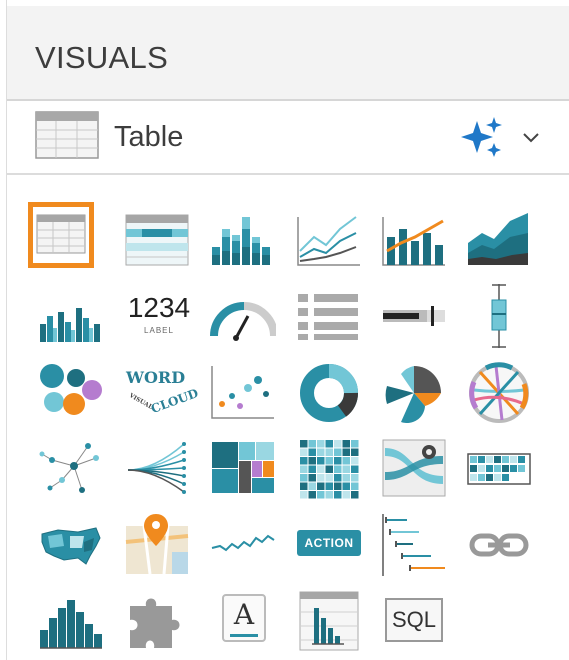 The image size is (569, 660). Describe the element at coordinates (243, 393) in the screenshot. I see `scatter-visual-button` at that location.